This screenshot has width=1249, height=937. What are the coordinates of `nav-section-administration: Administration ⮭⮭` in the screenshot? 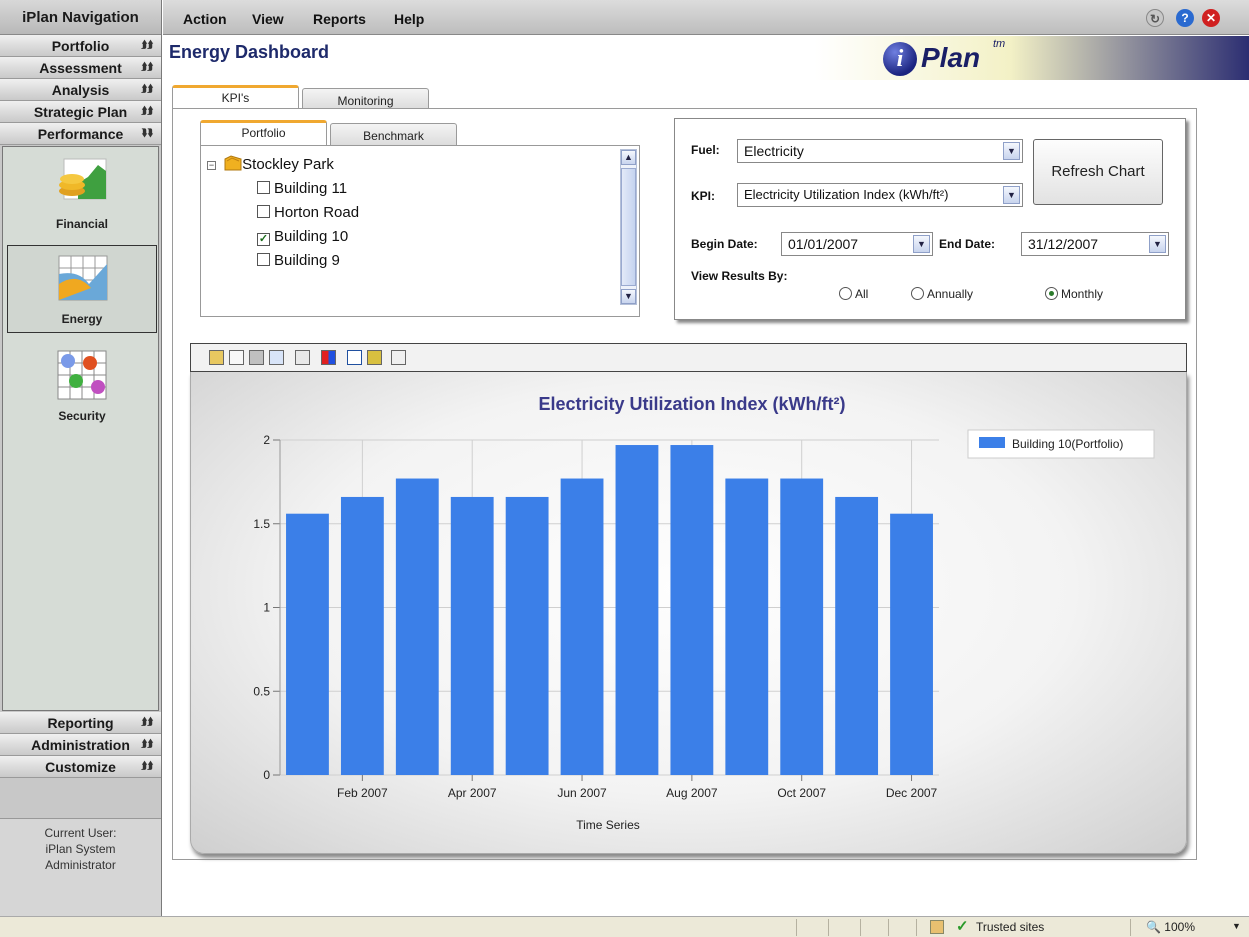 It's located at (80, 745).